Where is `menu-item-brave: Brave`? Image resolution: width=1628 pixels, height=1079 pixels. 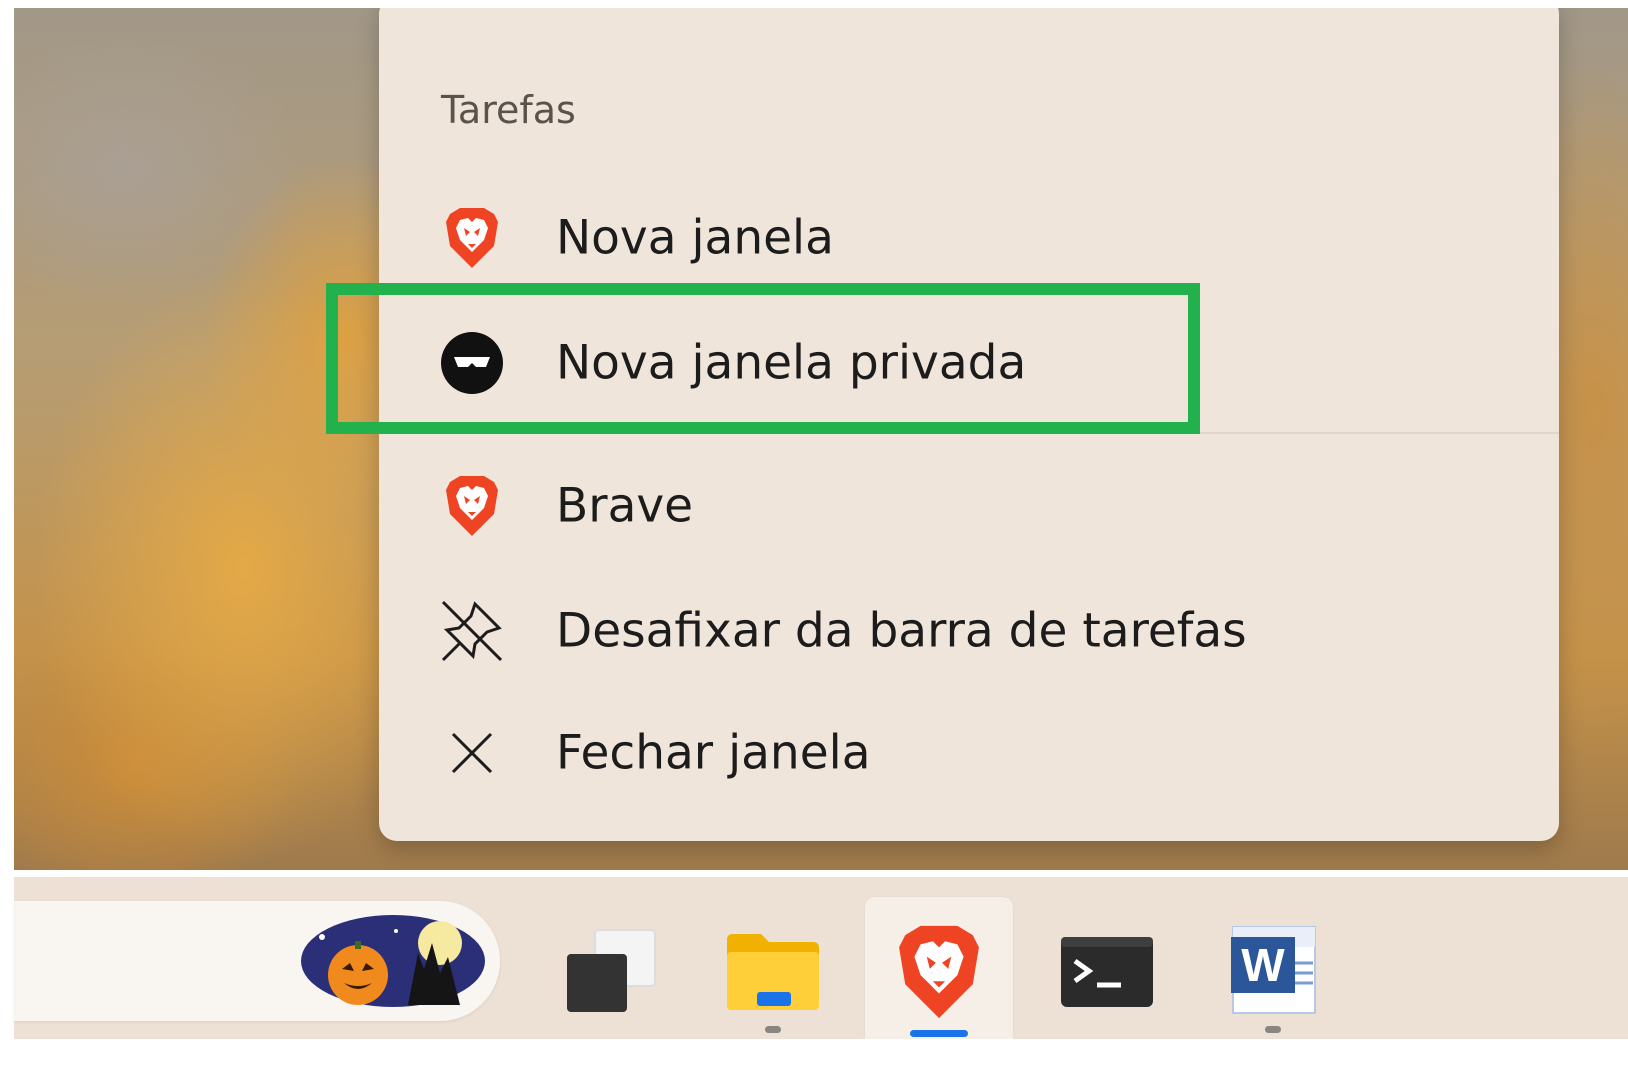 menu-item-brave: Brave is located at coordinates (969, 506).